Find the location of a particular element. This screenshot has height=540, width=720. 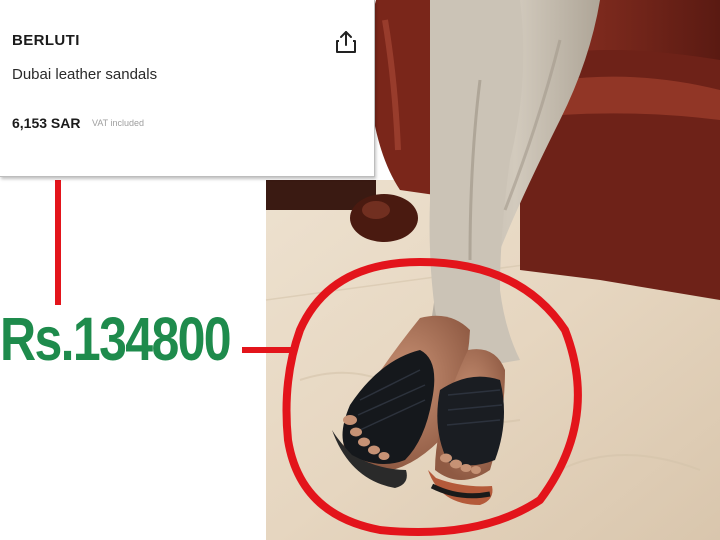

product-price: 6,153 SAR is located at coordinates (46, 123).